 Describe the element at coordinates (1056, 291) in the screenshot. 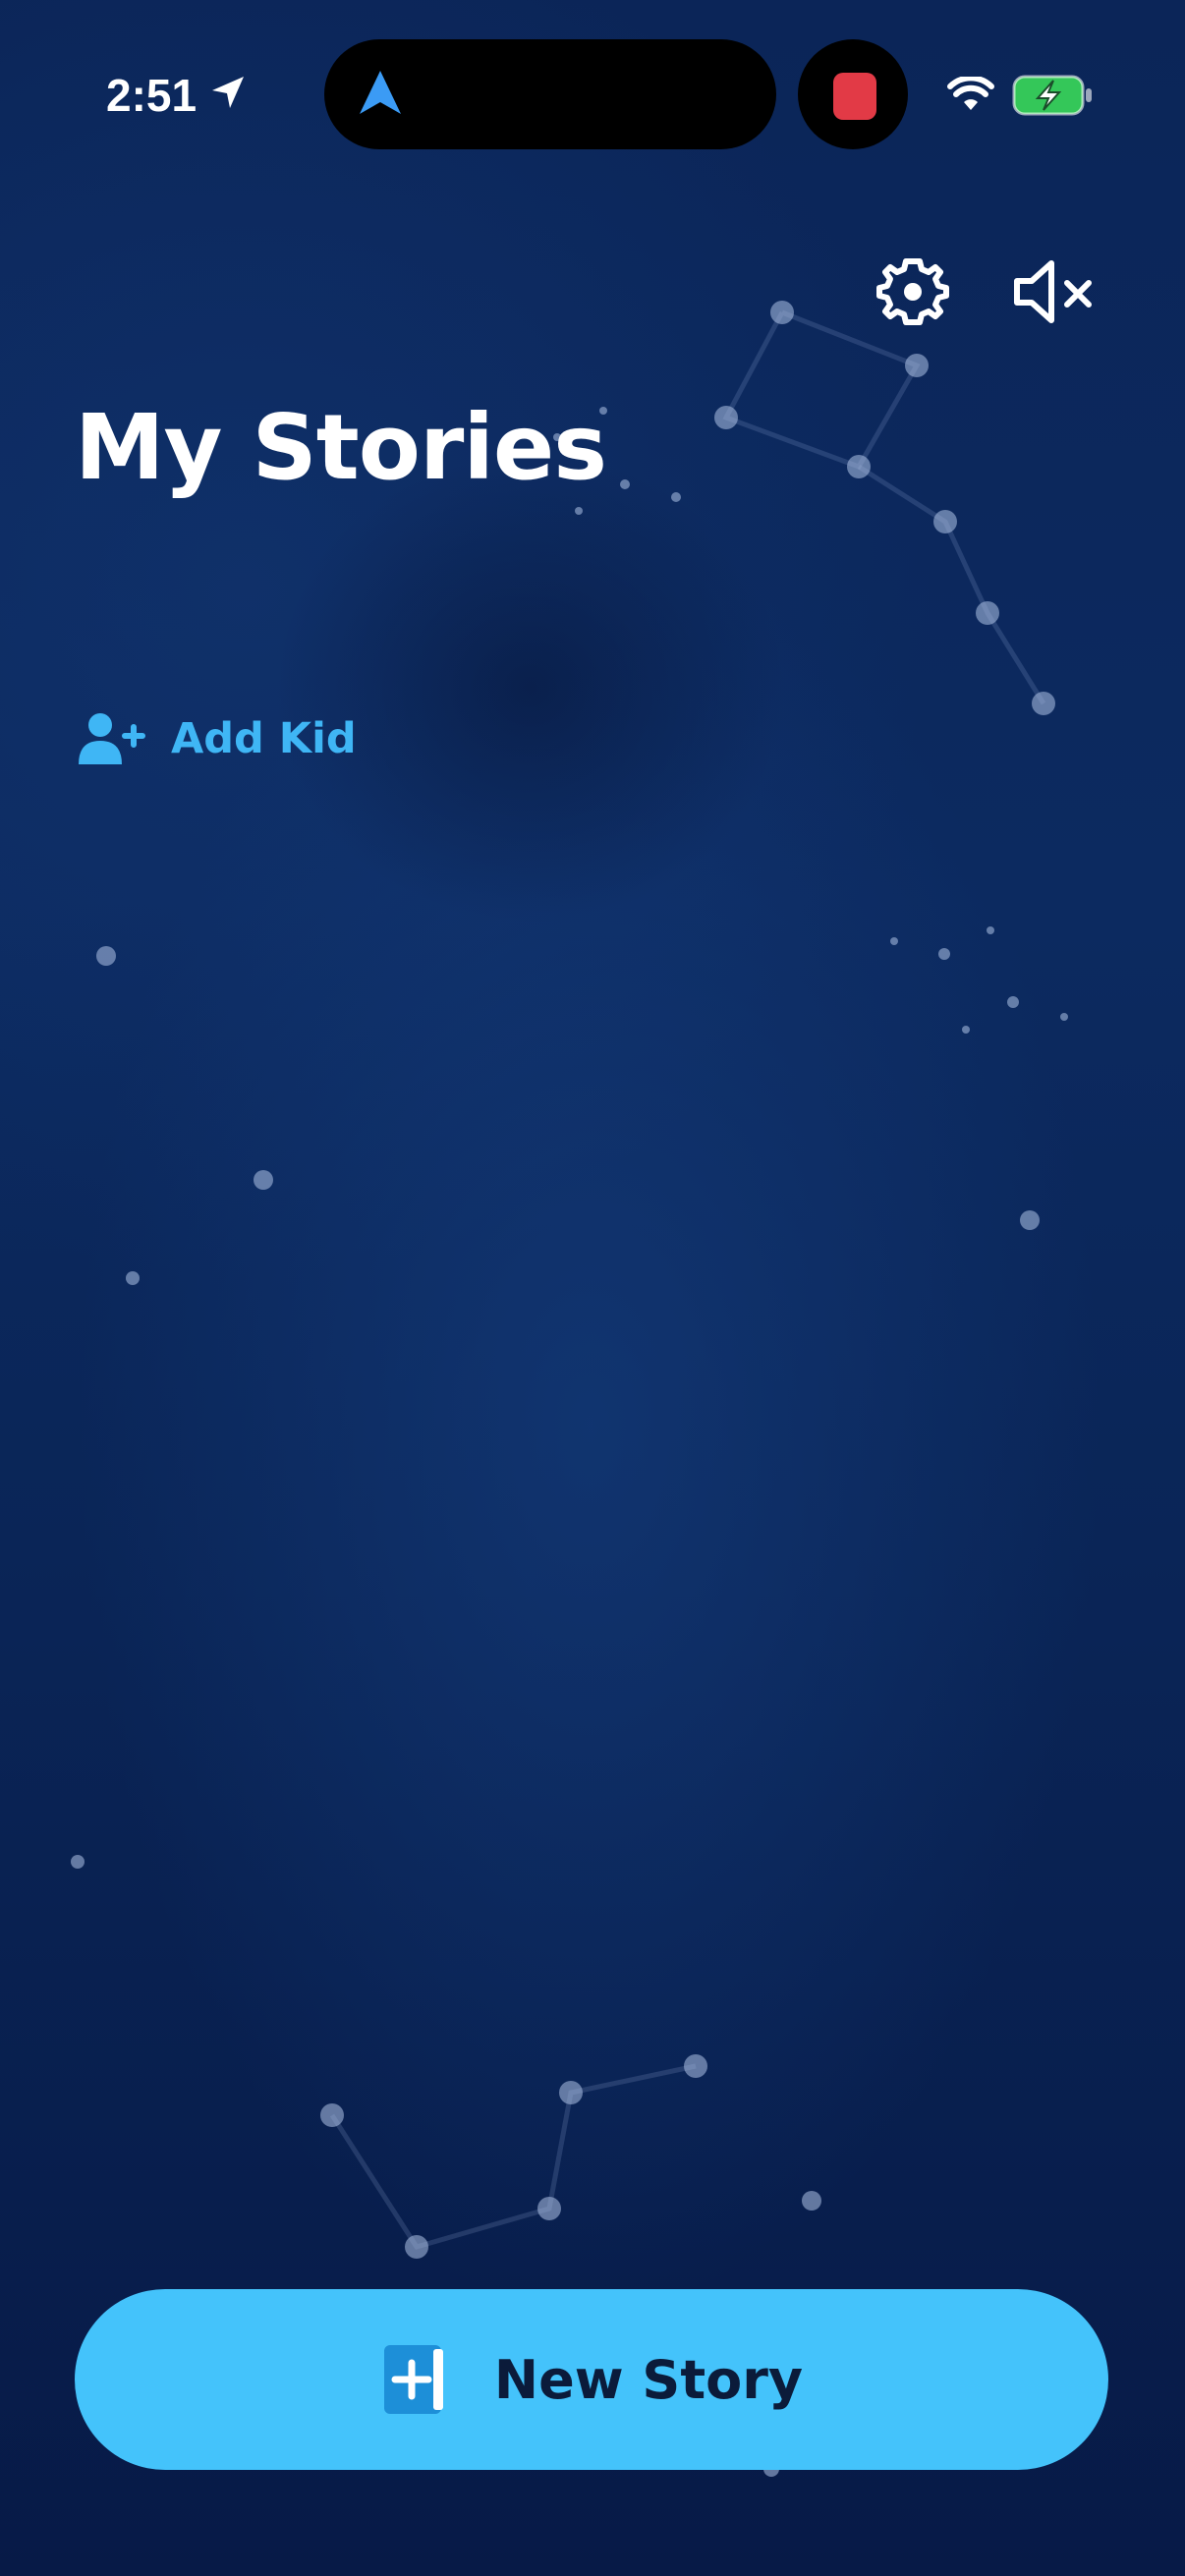

I see `speaker-muted-icon` at that location.